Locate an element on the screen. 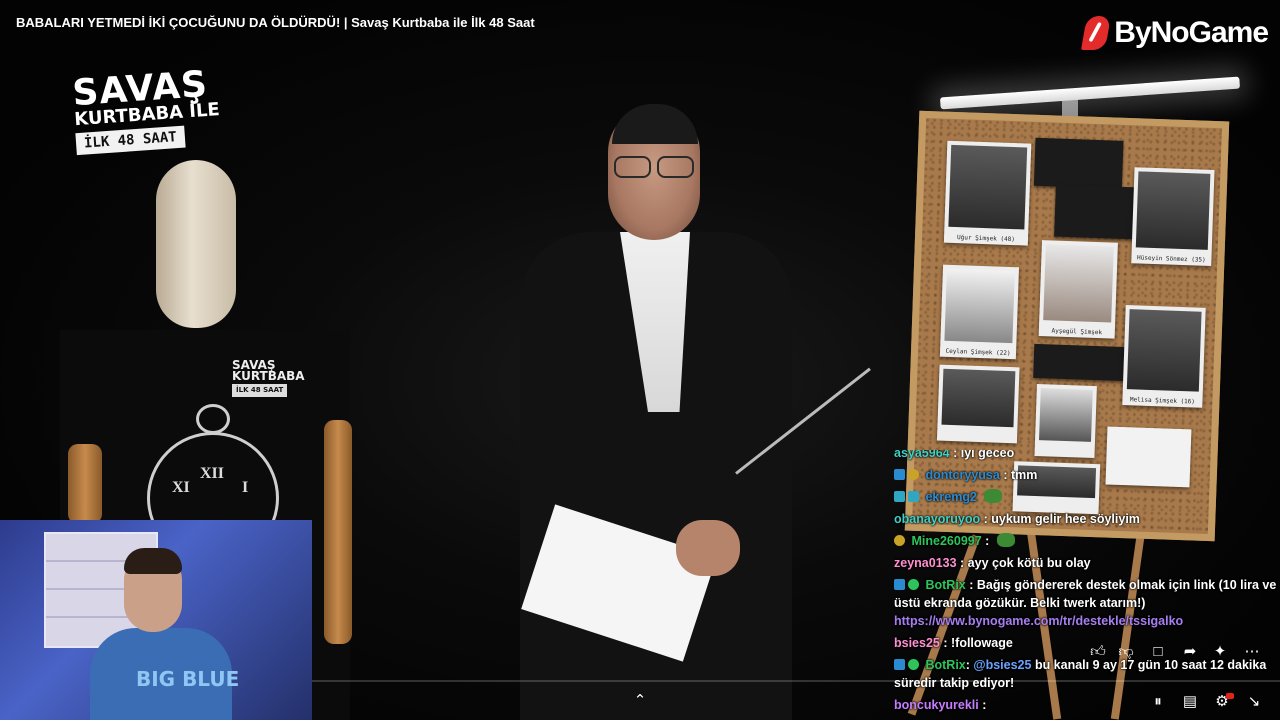 Image resolution: width=1280 pixels, height=720 pixels. photo-caption: Melisa Şimşek (16) is located at coordinates (1162, 401).